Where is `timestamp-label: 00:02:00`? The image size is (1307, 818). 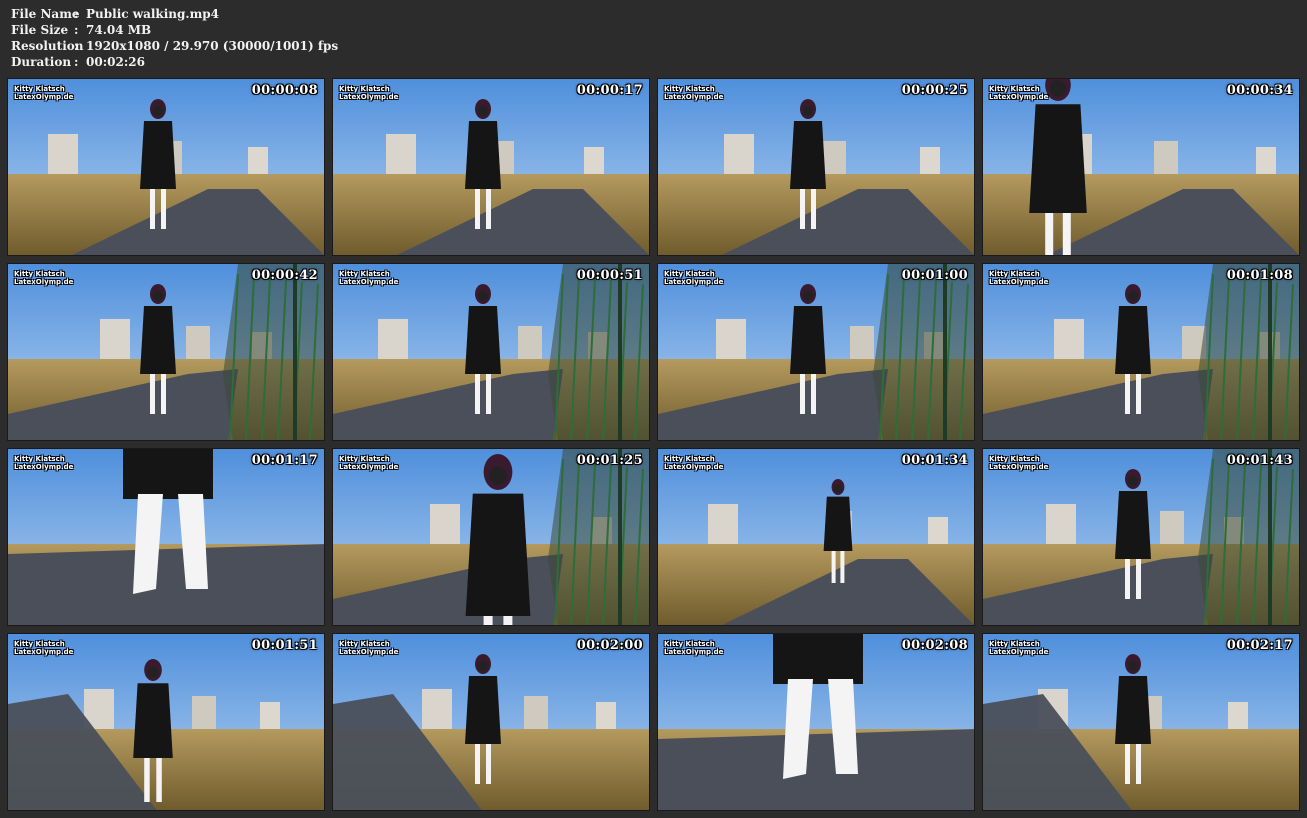 timestamp-label: 00:02:00 is located at coordinates (609, 645).